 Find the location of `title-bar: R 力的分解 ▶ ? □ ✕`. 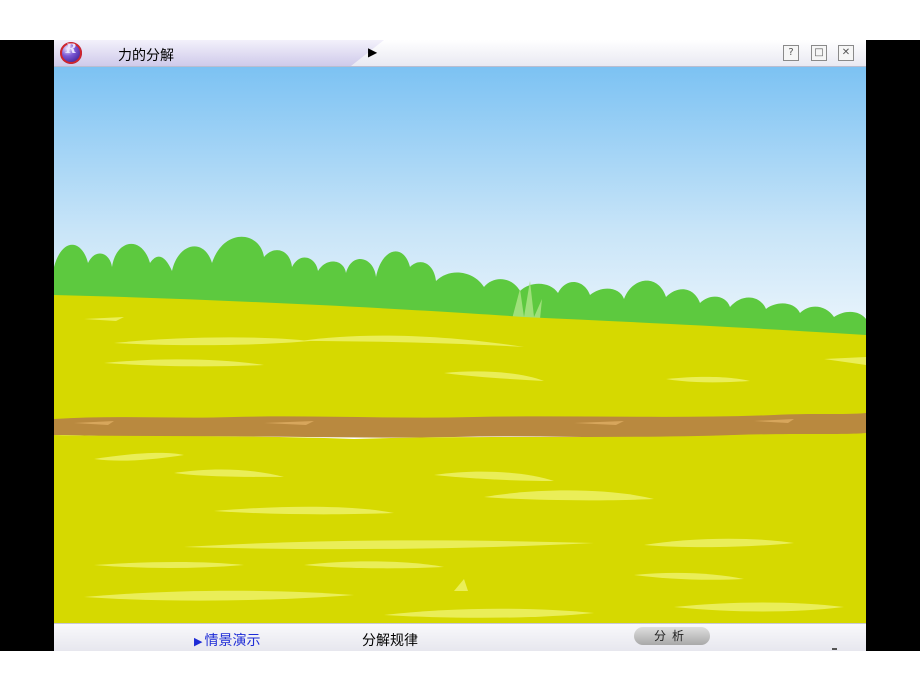

title-bar: R 力的分解 ▶ ? □ ✕ is located at coordinates (460, 53).